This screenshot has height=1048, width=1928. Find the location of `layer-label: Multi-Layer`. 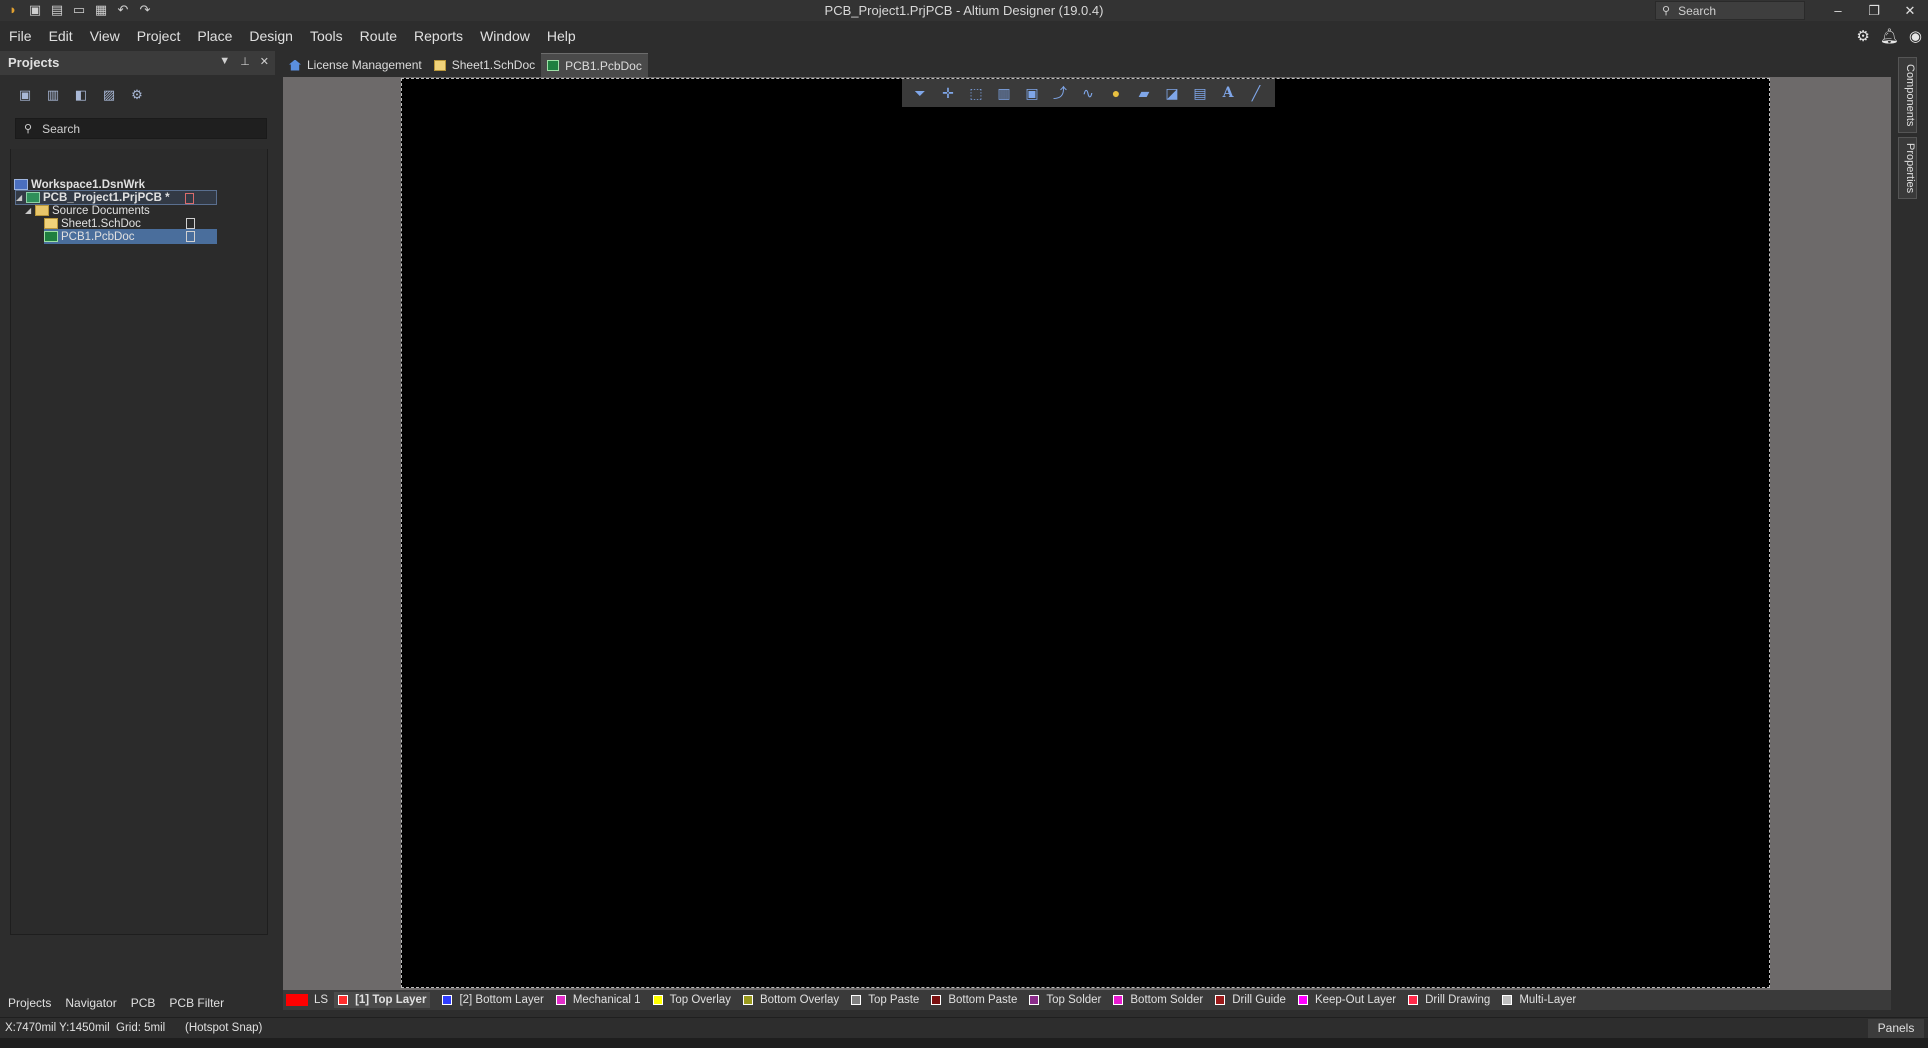

layer-label: Multi-Layer is located at coordinates (1548, 1000).